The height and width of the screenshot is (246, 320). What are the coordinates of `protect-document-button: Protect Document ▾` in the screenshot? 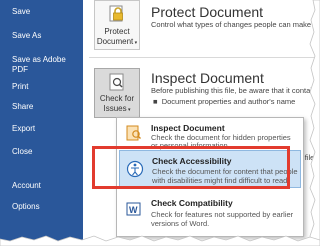 It's located at (117, 25).